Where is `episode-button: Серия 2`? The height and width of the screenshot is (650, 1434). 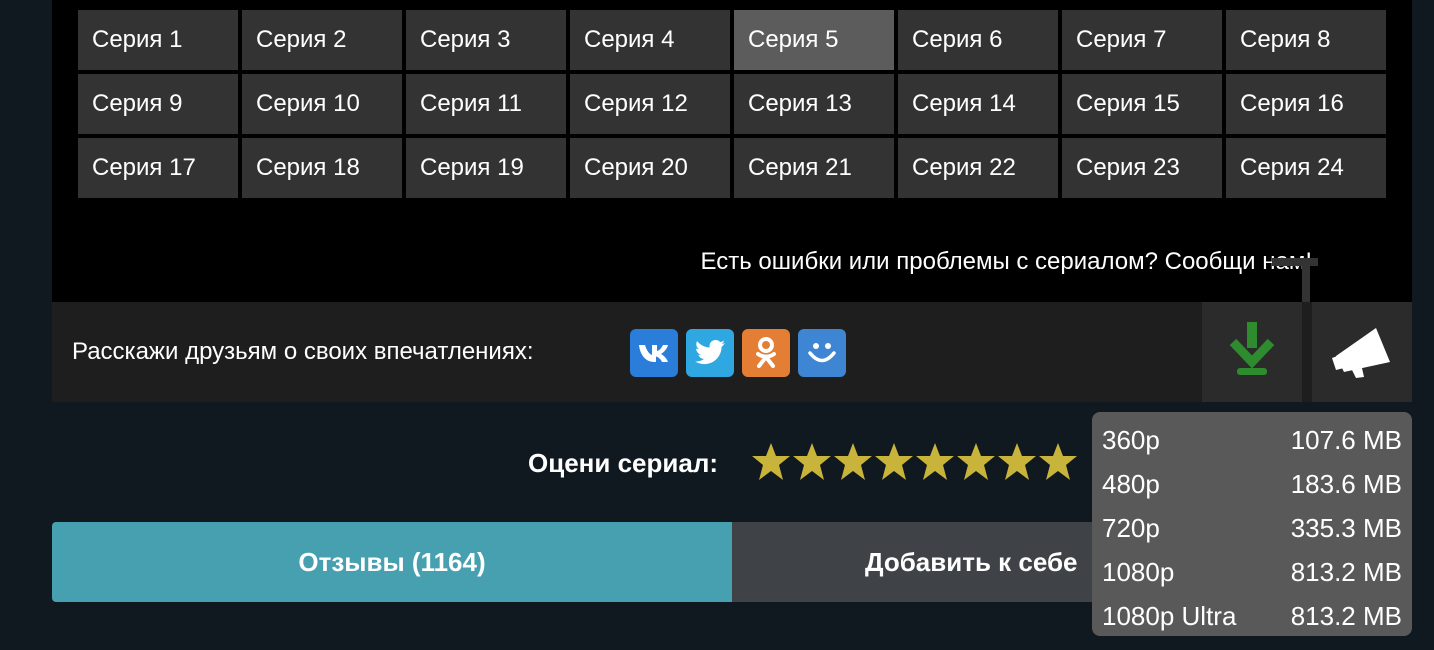
episode-button: Серия 2 is located at coordinates (322, 40).